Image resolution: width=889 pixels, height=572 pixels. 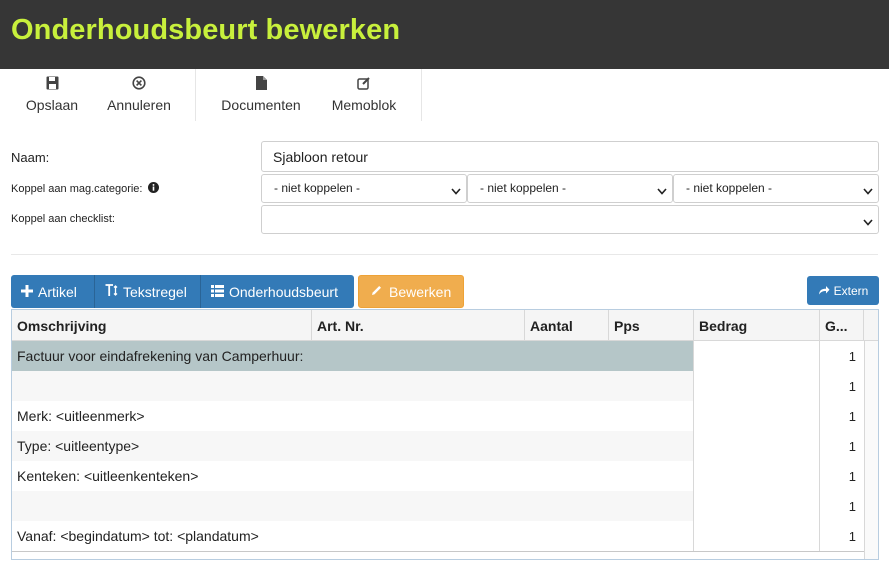 I want to click on categorie-select-1: - niet koppelen -, so click(x=364, y=188).